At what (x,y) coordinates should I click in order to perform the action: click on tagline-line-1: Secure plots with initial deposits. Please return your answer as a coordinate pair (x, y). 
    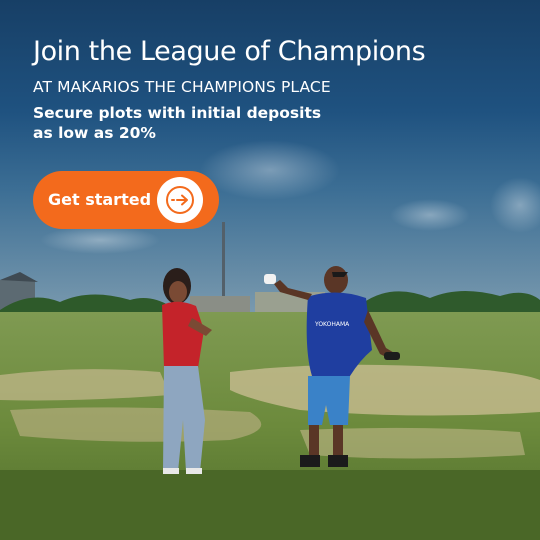
    Looking at the image, I should click on (177, 113).